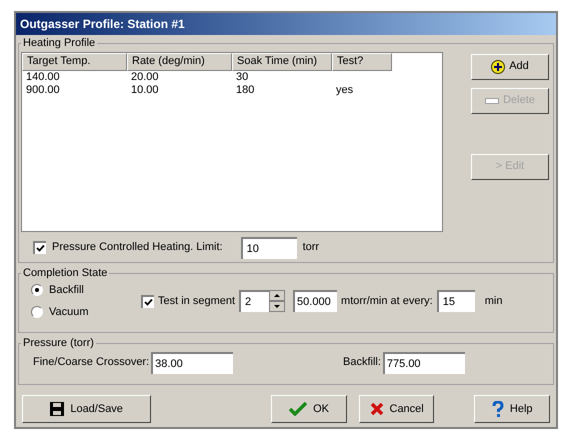 This screenshot has width=564, height=432. What do you see at coordinates (242, 76) in the screenshot?
I see `table-cell: 30` at bounding box center [242, 76].